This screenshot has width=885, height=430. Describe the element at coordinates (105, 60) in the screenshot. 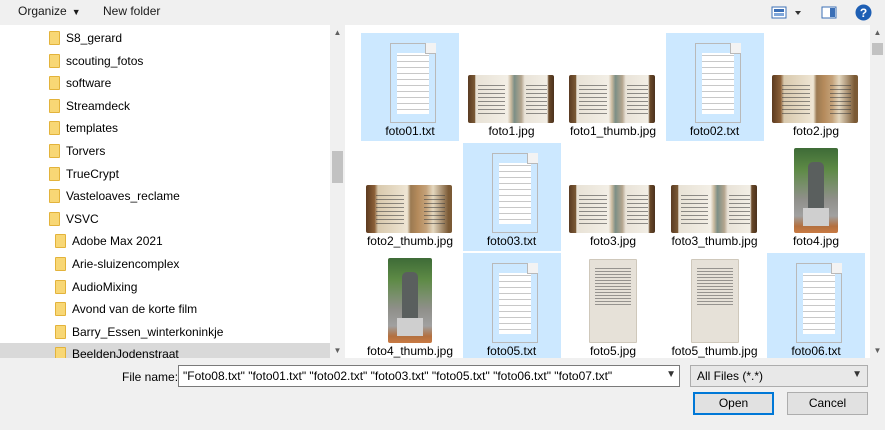

I see `nav-folder-label: scouting_fotos` at that location.